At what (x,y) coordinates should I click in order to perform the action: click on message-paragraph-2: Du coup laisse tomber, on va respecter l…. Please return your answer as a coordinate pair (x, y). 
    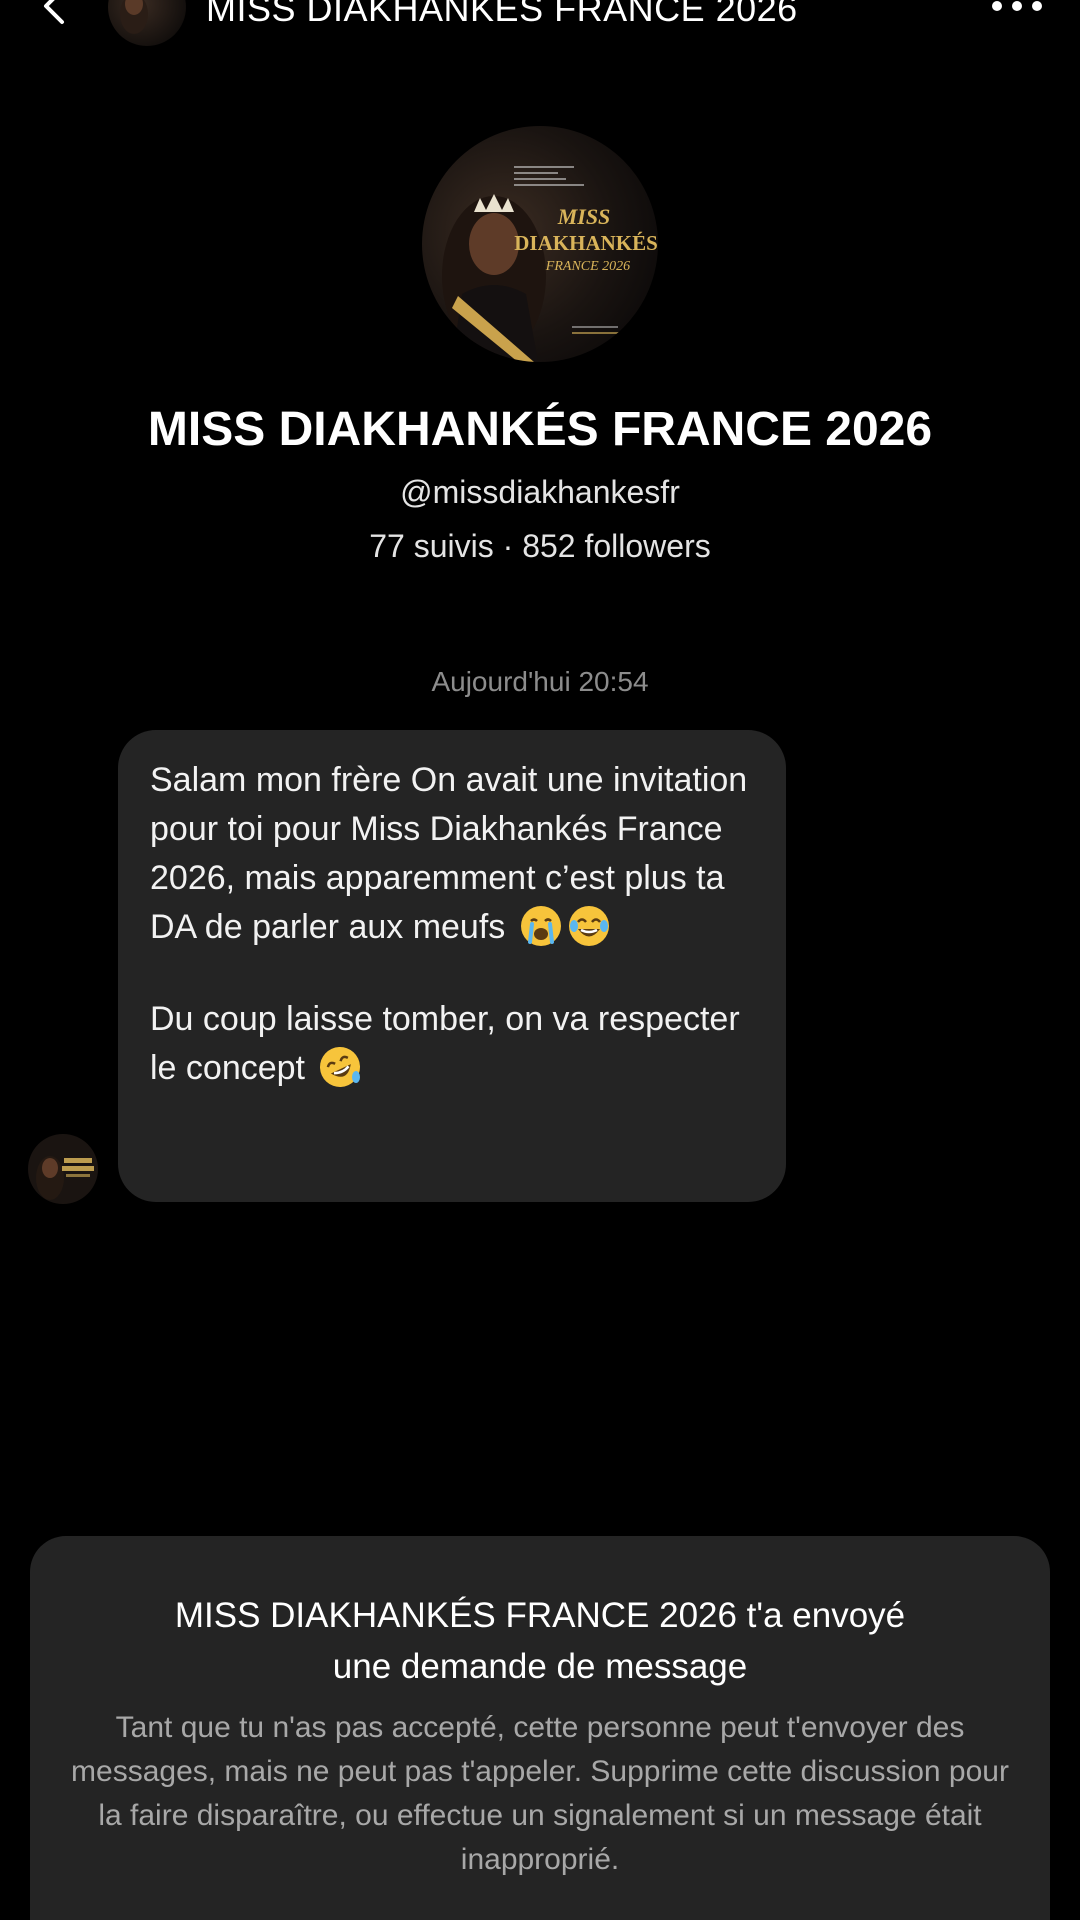
    Looking at the image, I should click on (452, 1044).